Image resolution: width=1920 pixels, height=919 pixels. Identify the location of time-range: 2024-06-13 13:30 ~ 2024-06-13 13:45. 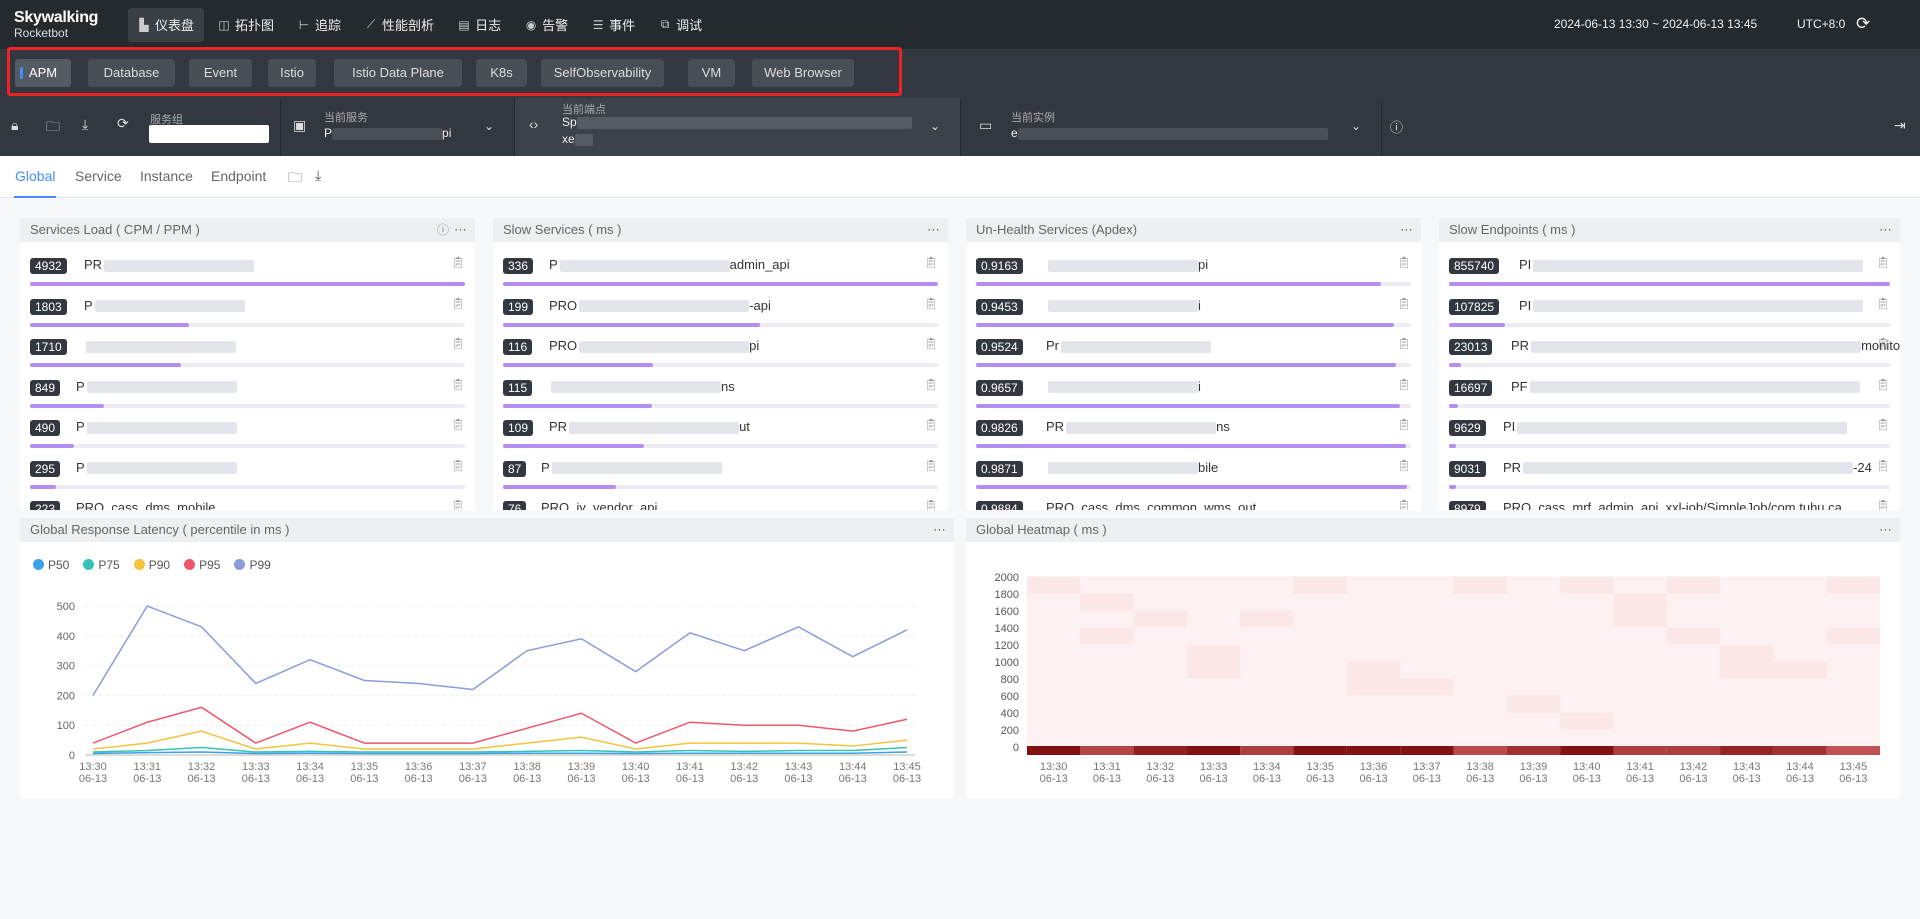
(1655, 24).